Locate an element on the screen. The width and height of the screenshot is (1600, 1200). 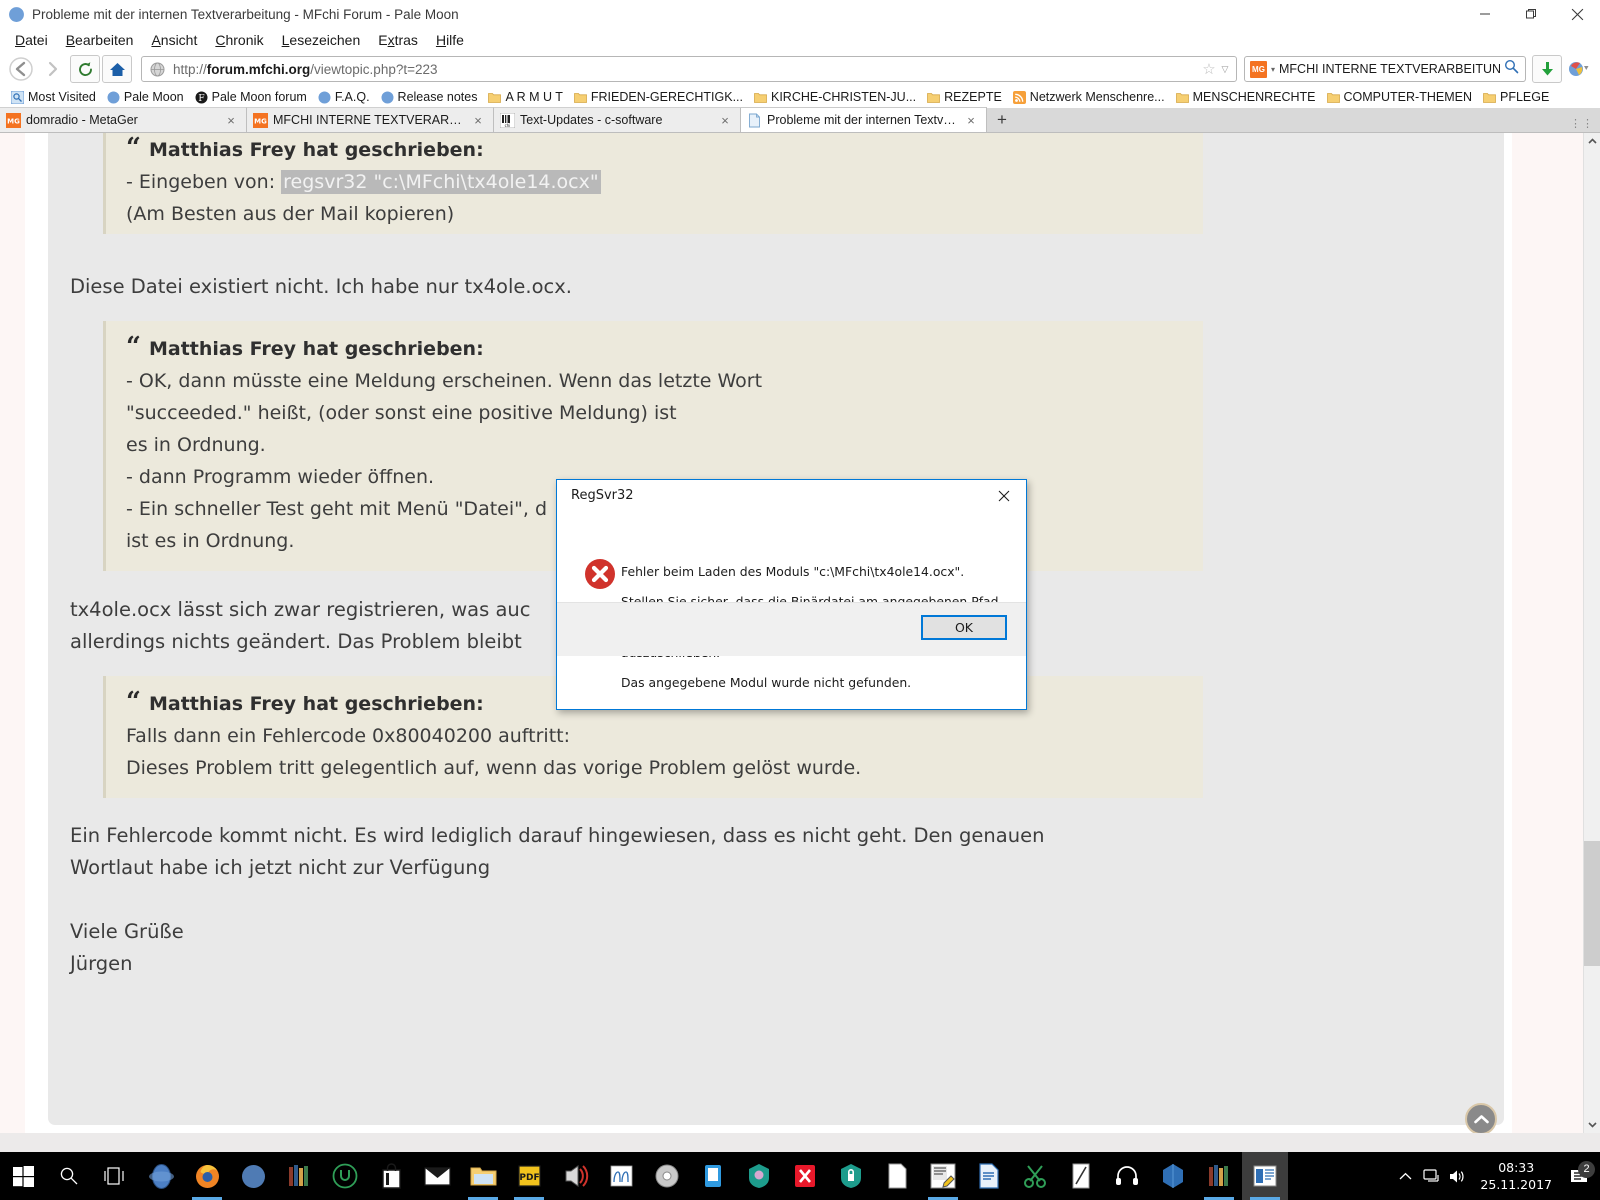
page-scrollbar is located at coordinates (1591, 633).